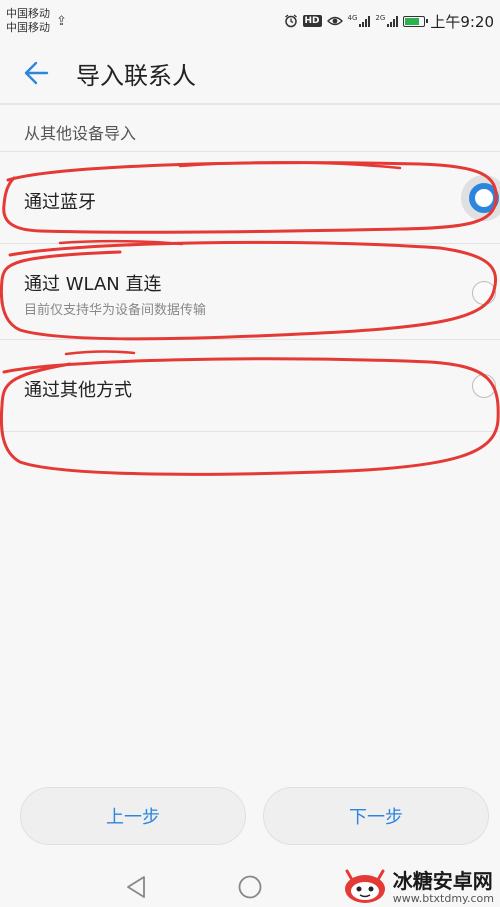 Image resolution: width=500 pixels, height=907 pixels. Describe the element at coordinates (442, 880) in the screenshot. I see `watermark-title: 冰糖安卓网` at that location.